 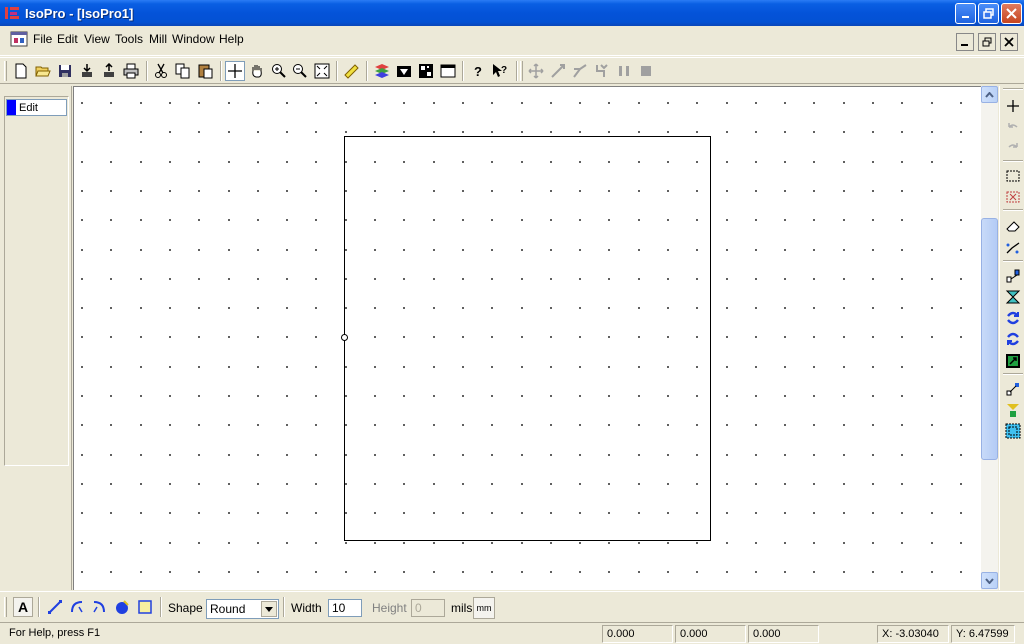 What do you see at coordinates (1013, 226) in the screenshot?
I see `eraser-icon` at bounding box center [1013, 226].